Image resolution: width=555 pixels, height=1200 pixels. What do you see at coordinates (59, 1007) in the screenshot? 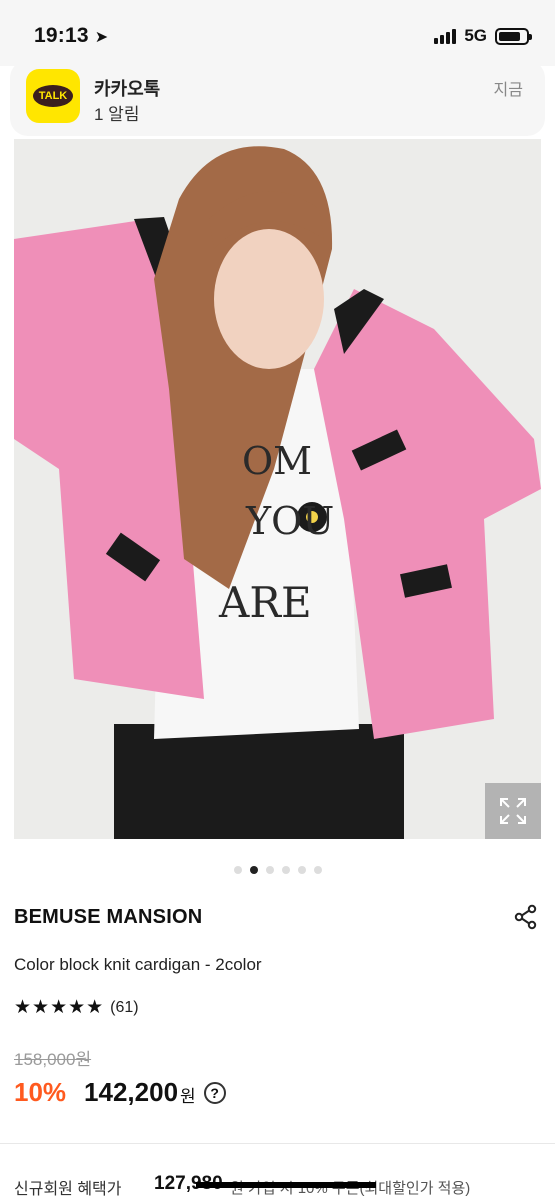
I see `star-rating-icons: ★★★★★` at bounding box center [59, 1007].